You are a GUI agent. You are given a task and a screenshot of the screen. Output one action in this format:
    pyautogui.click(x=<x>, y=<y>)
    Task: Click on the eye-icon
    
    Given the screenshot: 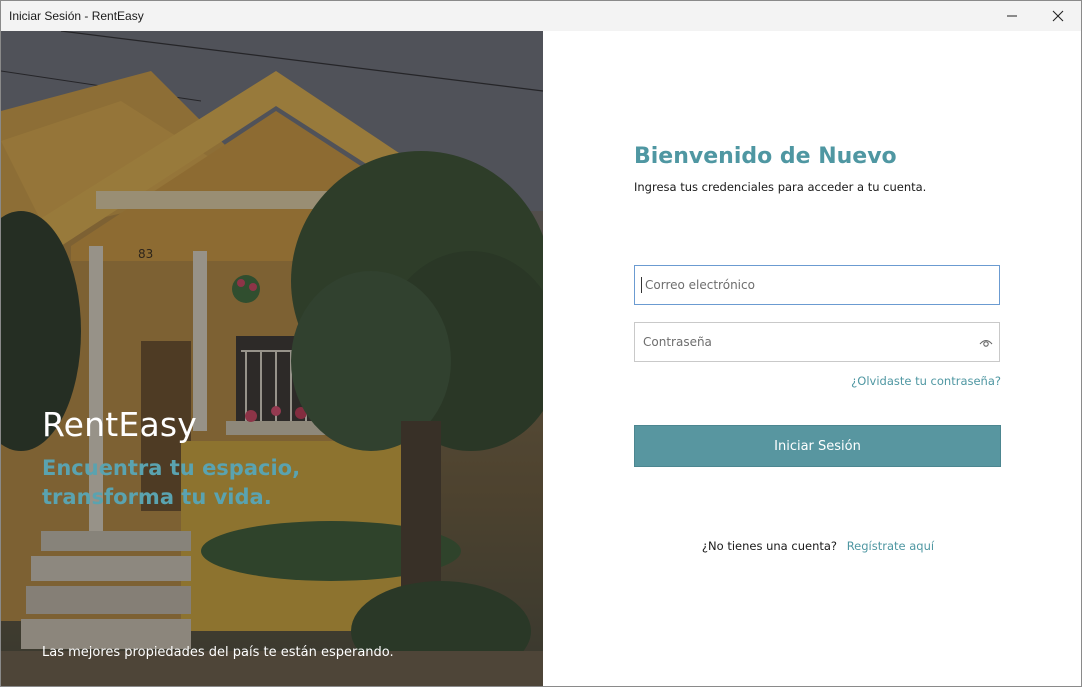 What is the action you would take?
    pyautogui.click(x=986, y=345)
    